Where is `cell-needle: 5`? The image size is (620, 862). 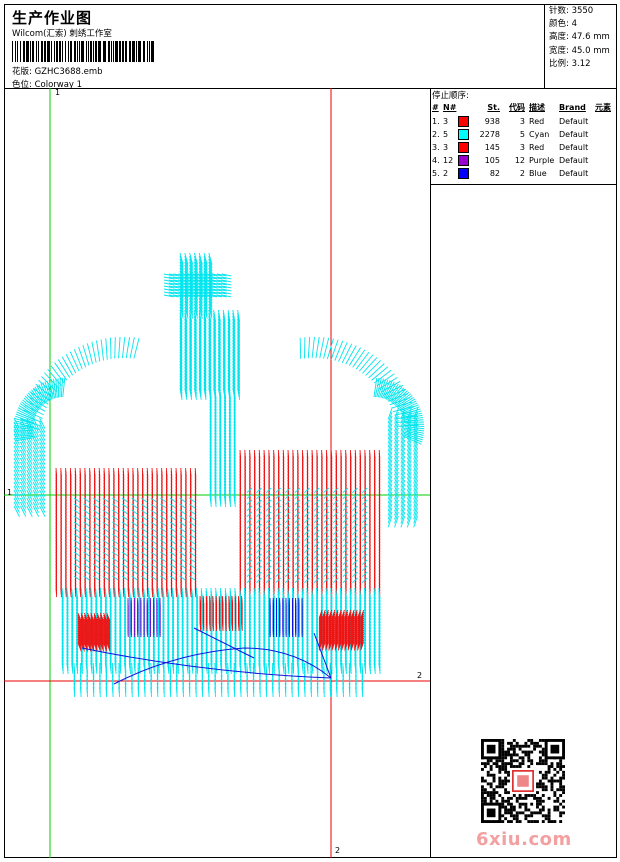 cell-needle: 5 is located at coordinates (450, 134).